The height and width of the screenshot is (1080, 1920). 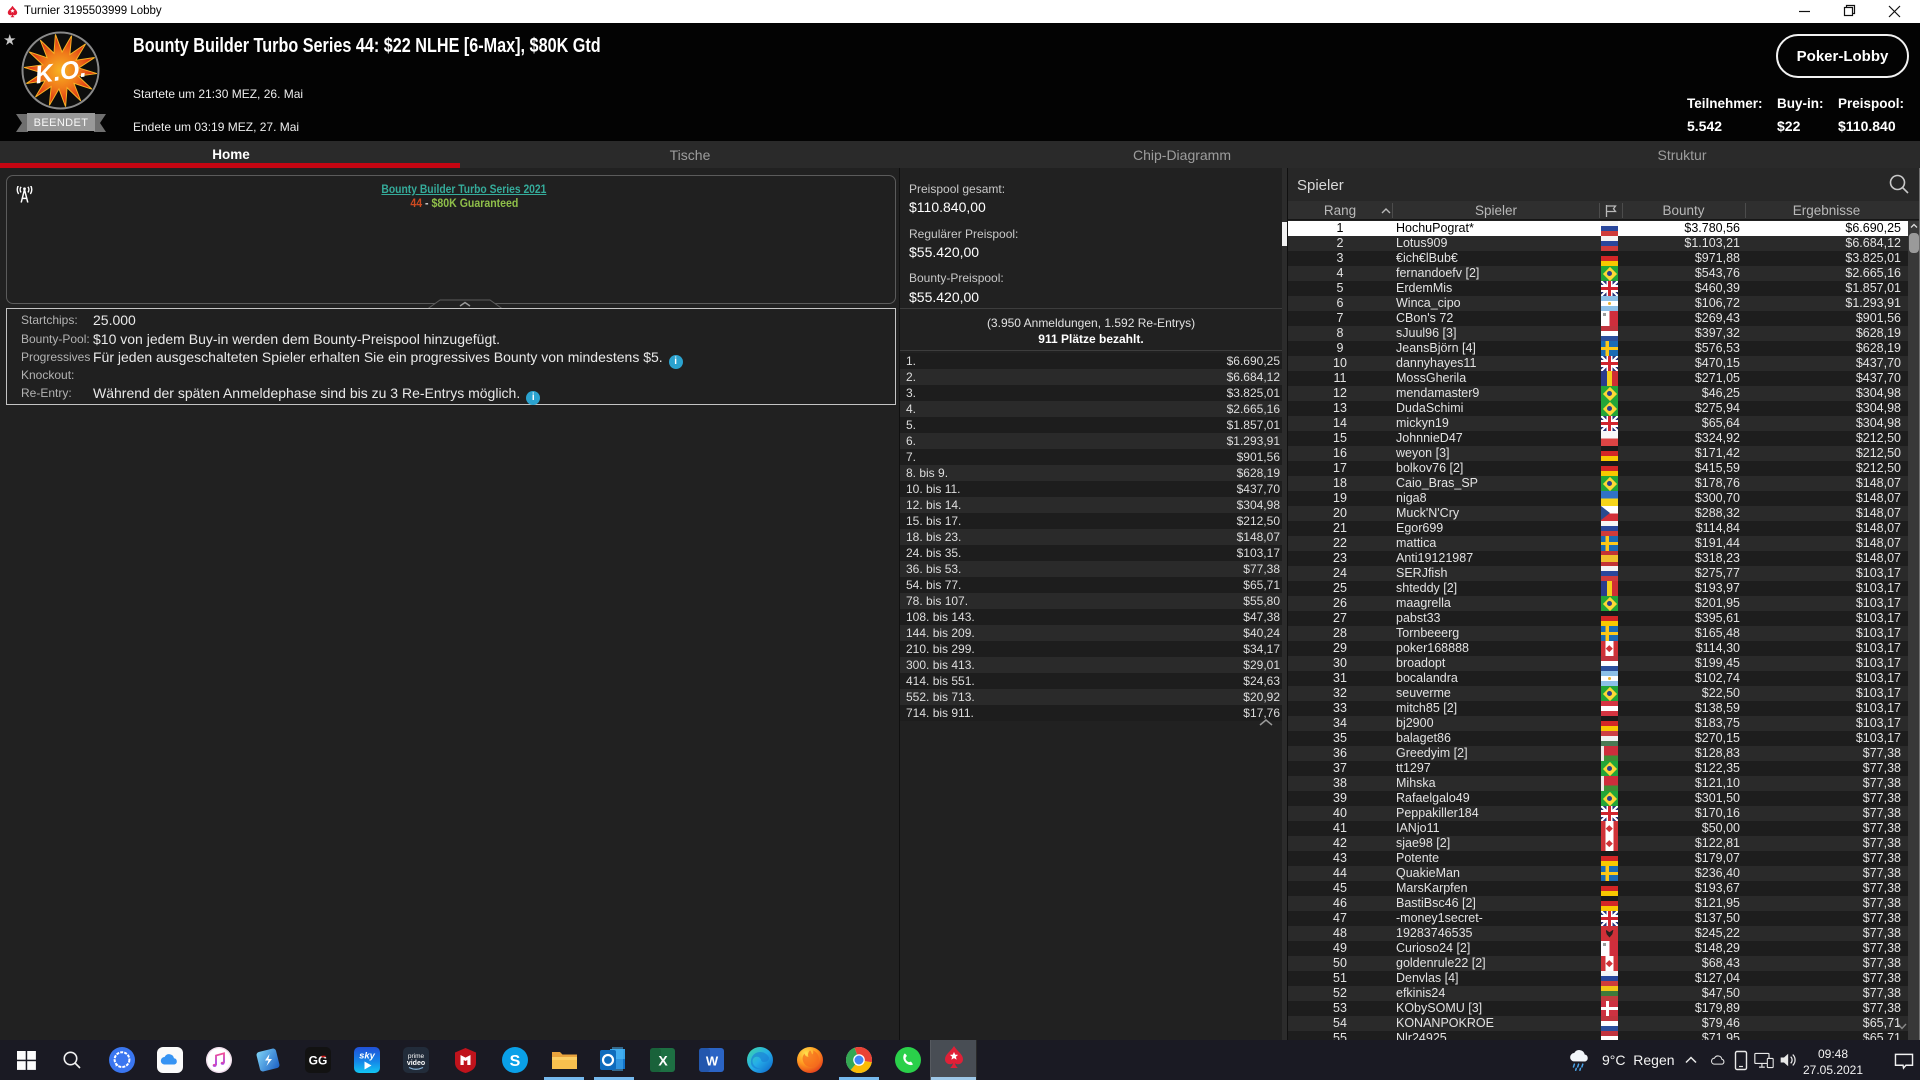 I want to click on svg-text: video, so click(x=416, y=1063).